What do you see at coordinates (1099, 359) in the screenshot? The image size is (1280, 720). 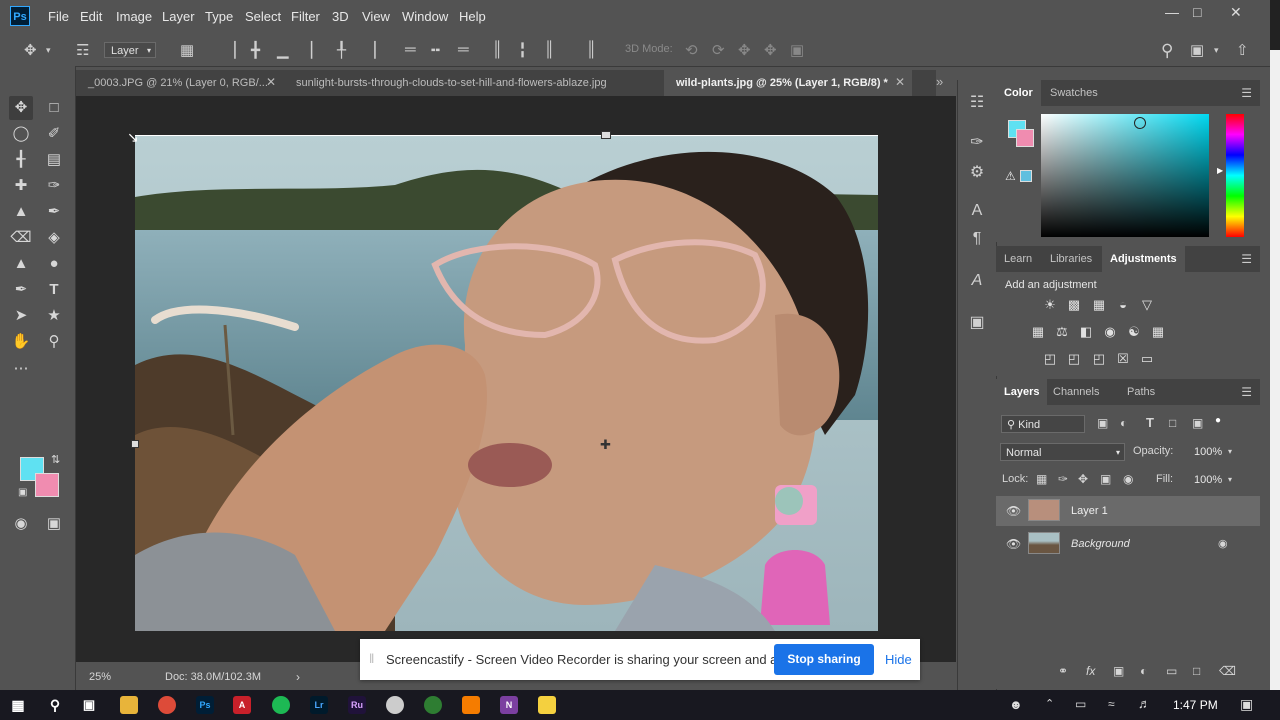 I see `threshold-icon: ◰` at bounding box center [1099, 359].